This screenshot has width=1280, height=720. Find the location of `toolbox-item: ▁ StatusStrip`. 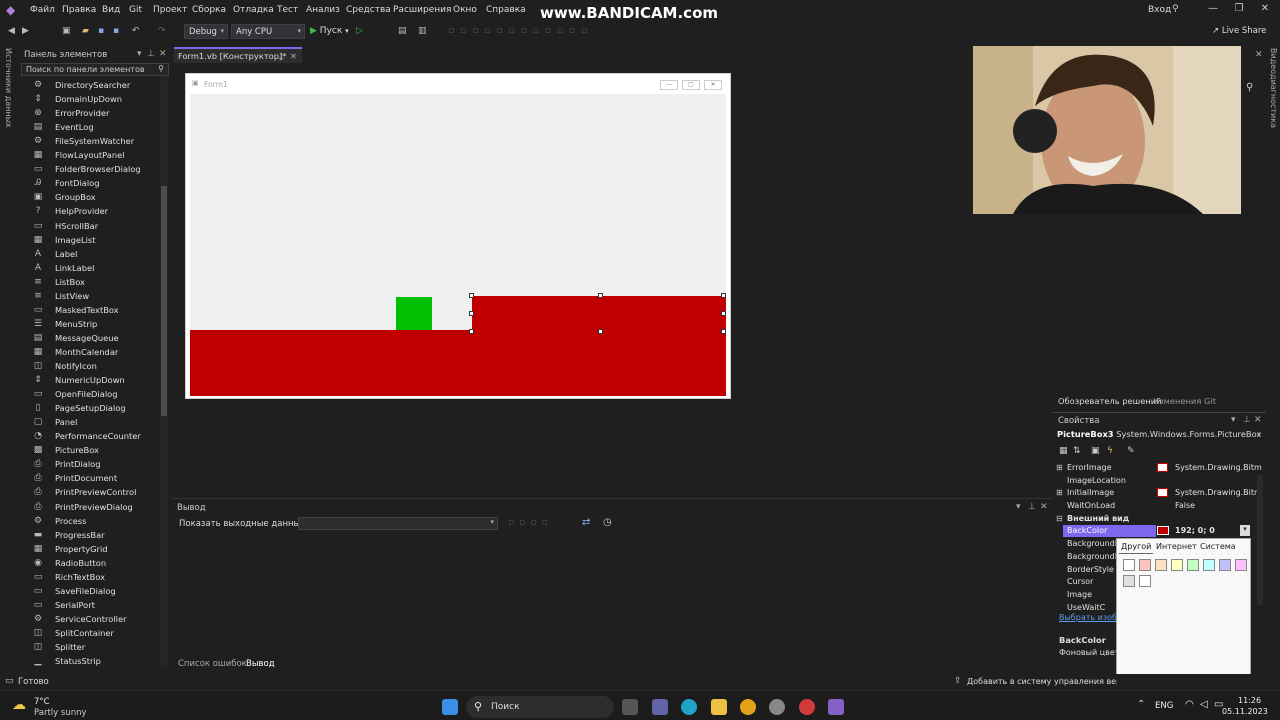

toolbox-item: ▁ StatusStrip is located at coordinates (98, 661).